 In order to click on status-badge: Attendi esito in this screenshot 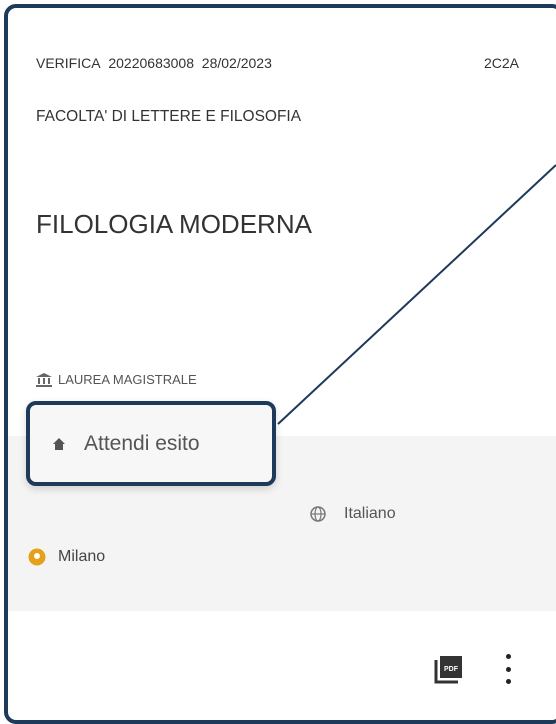, I will do `click(151, 443)`.